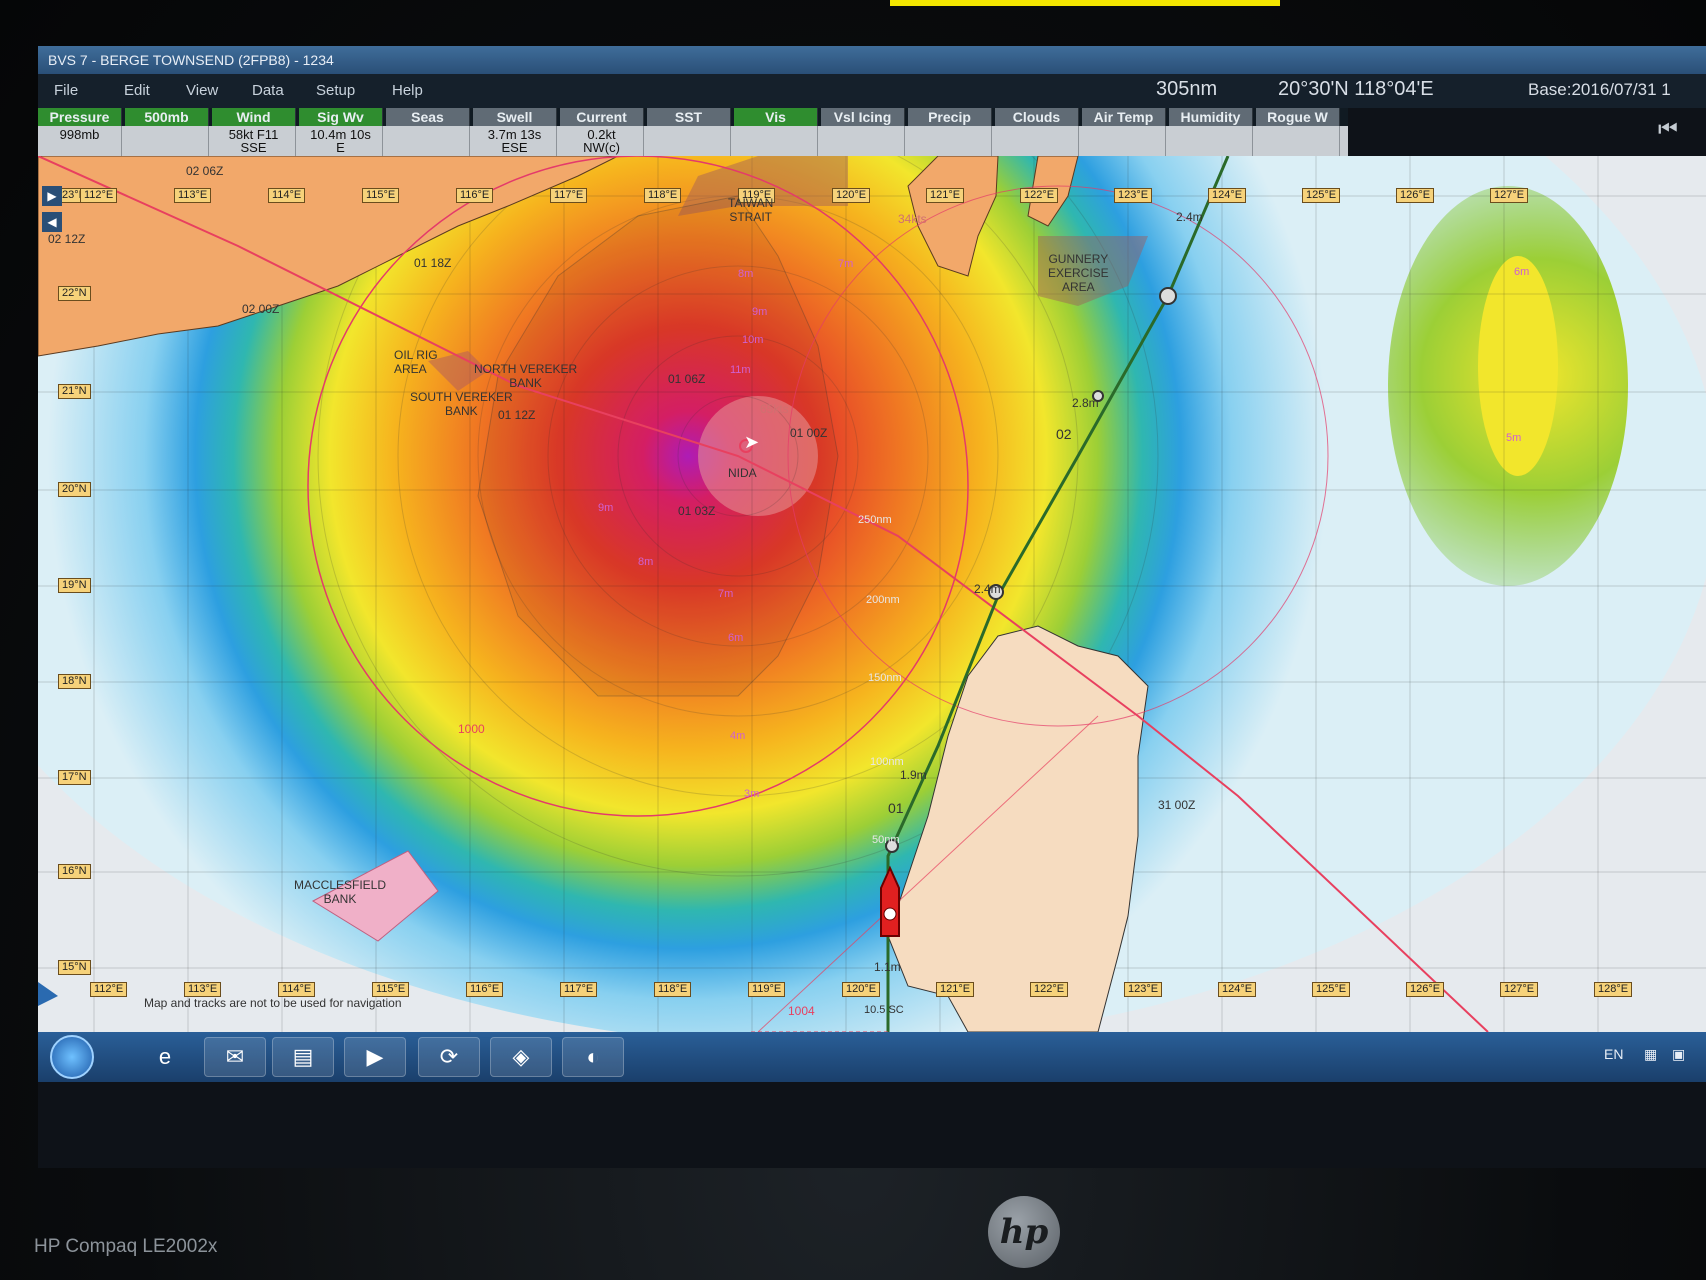 This screenshot has width=1706, height=1280. I want to click on track-time: 01 12Z, so click(517, 415).